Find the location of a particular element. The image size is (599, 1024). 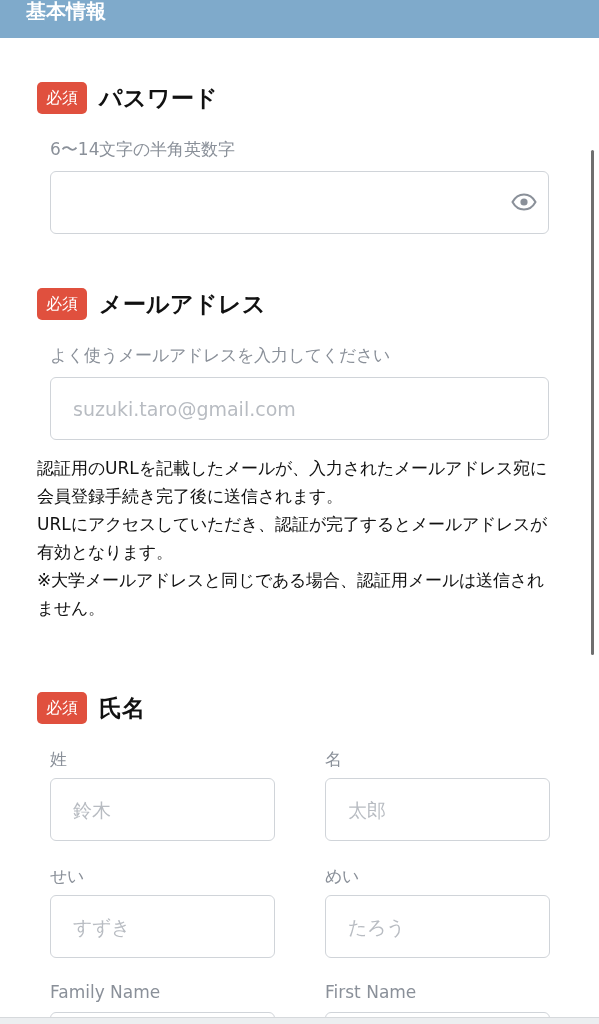

input-field: suzuki.taro@gmail.com is located at coordinates (299, 408).